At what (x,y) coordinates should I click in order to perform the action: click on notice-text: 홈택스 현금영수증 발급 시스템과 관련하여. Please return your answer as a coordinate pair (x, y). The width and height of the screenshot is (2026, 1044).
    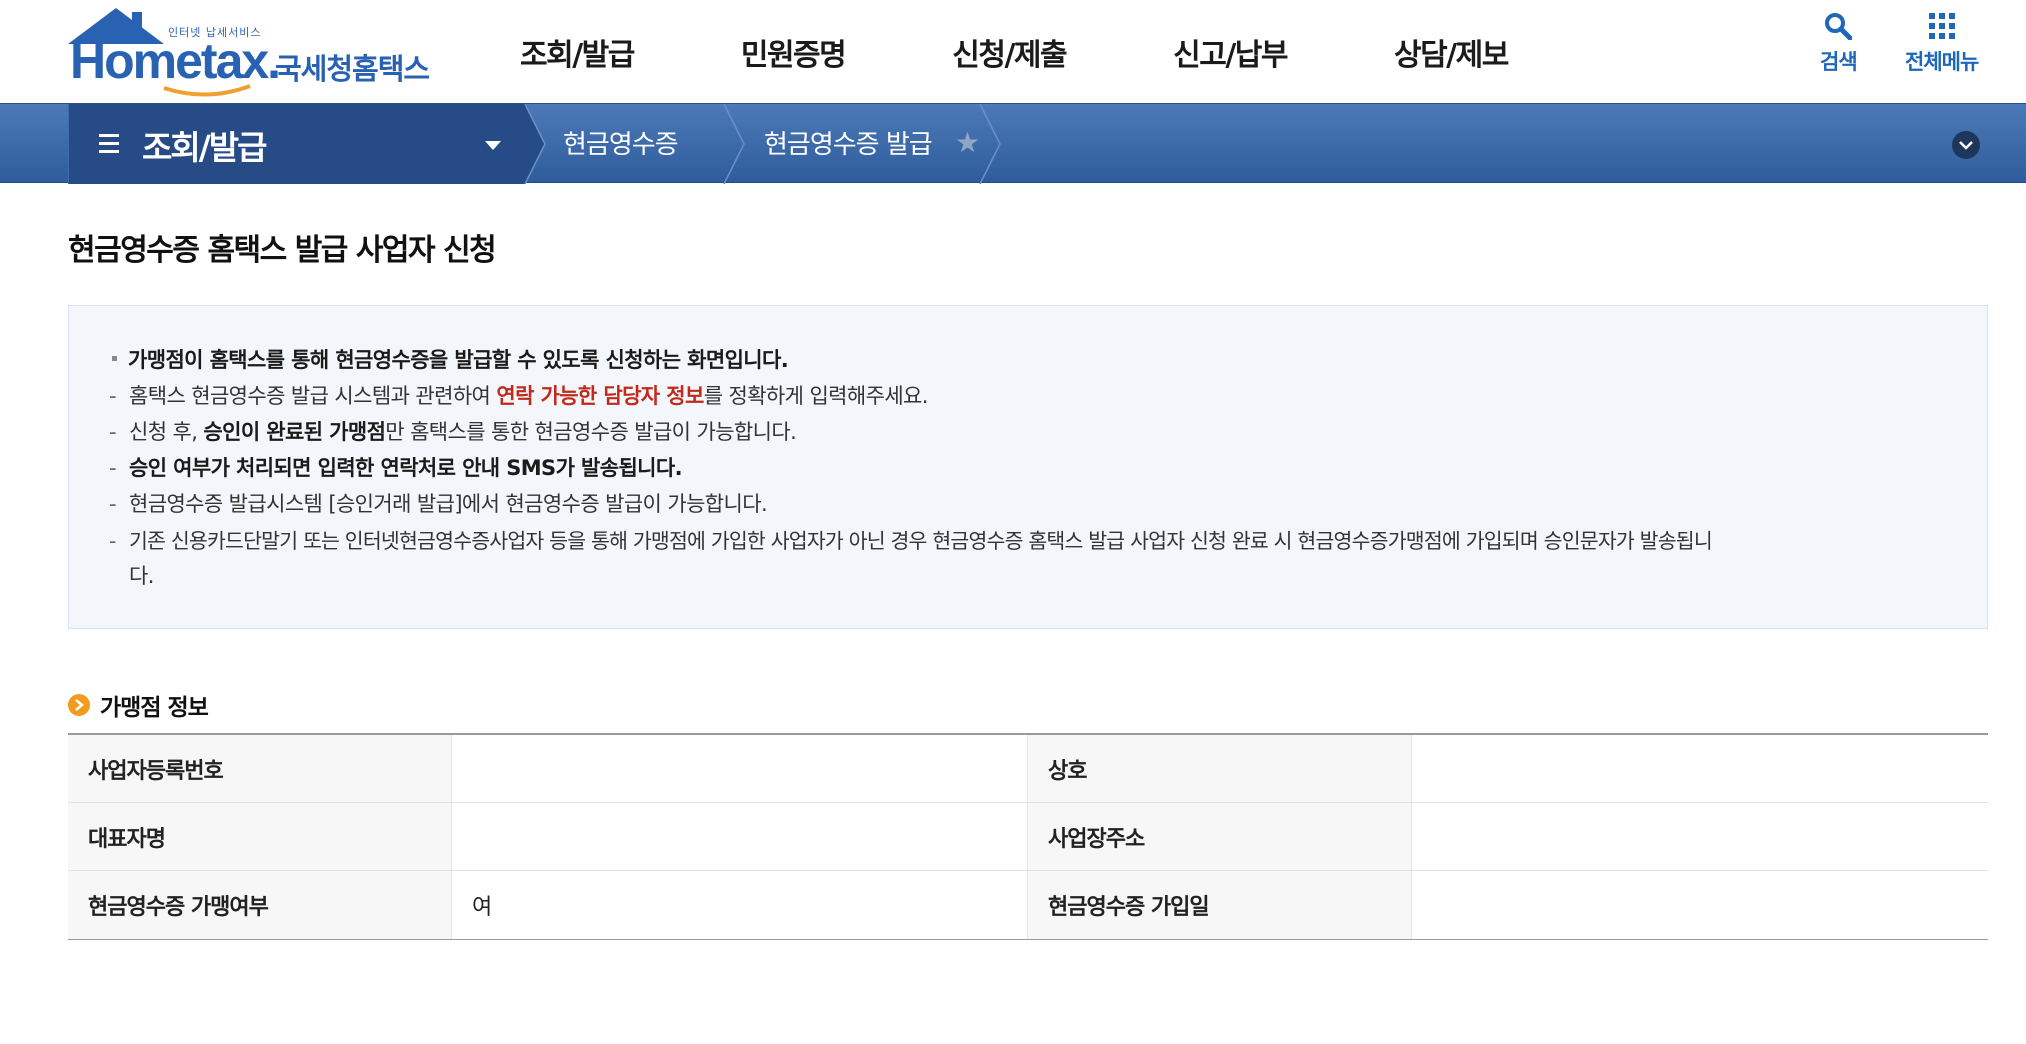
    Looking at the image, I should click on (313, 396).